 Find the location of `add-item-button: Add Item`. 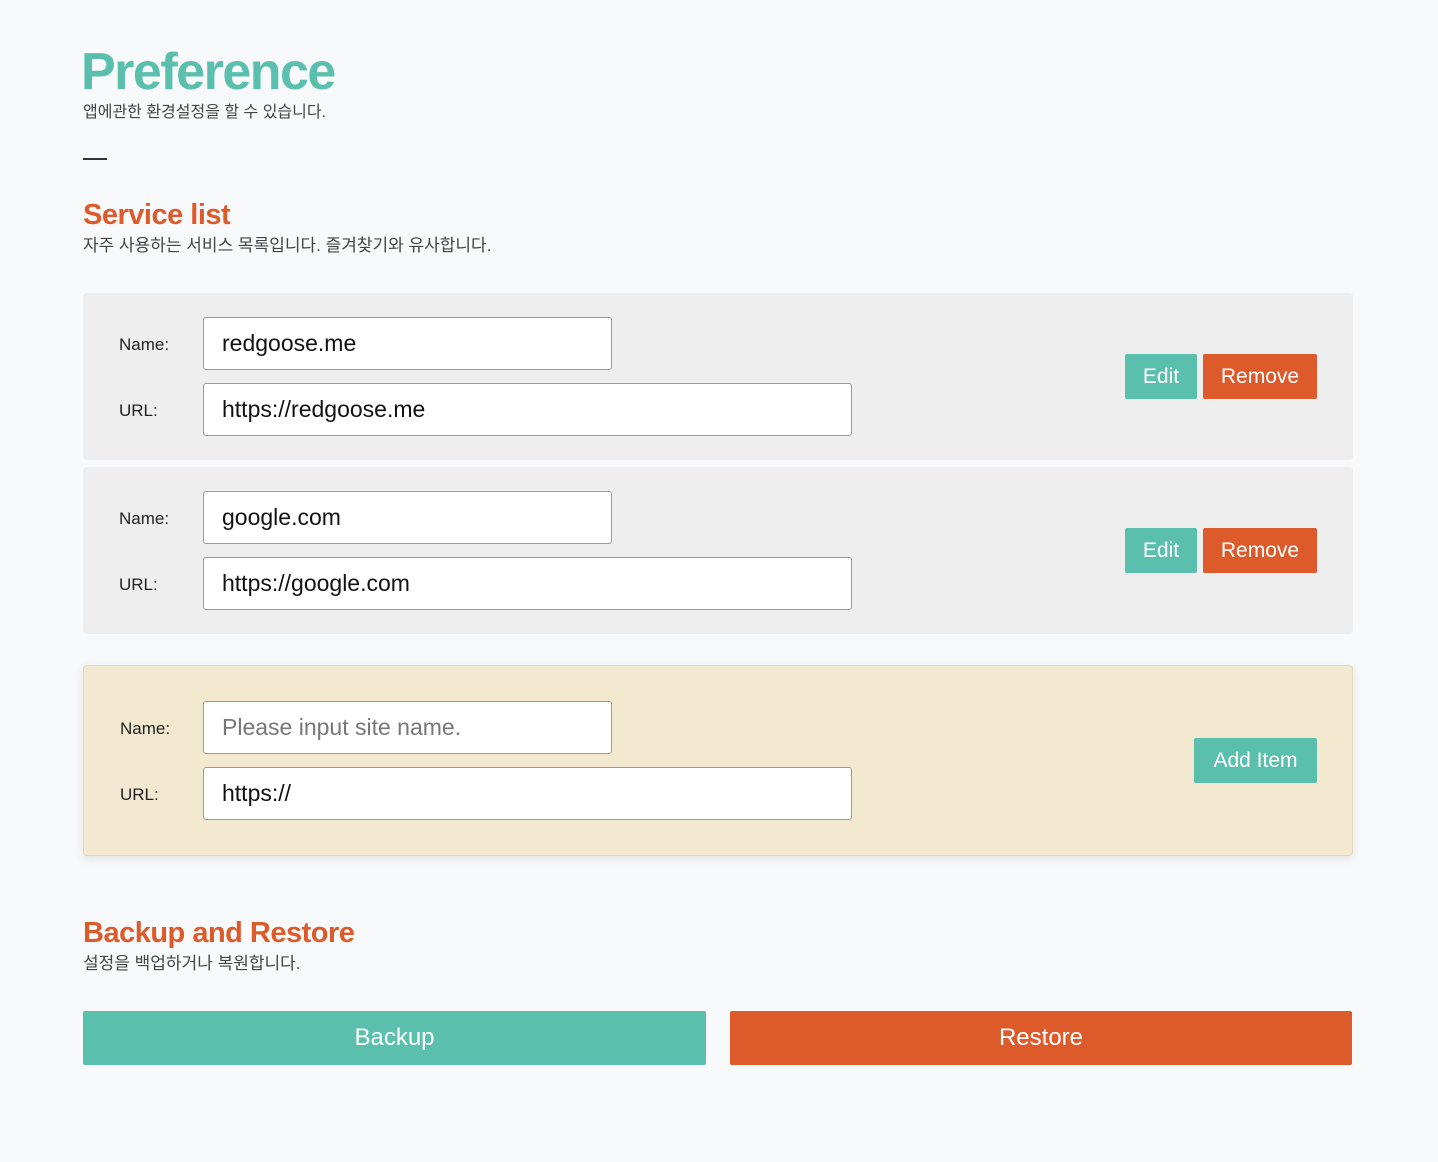

add-item-button: Add Item is located at coordinates (1255, 760).